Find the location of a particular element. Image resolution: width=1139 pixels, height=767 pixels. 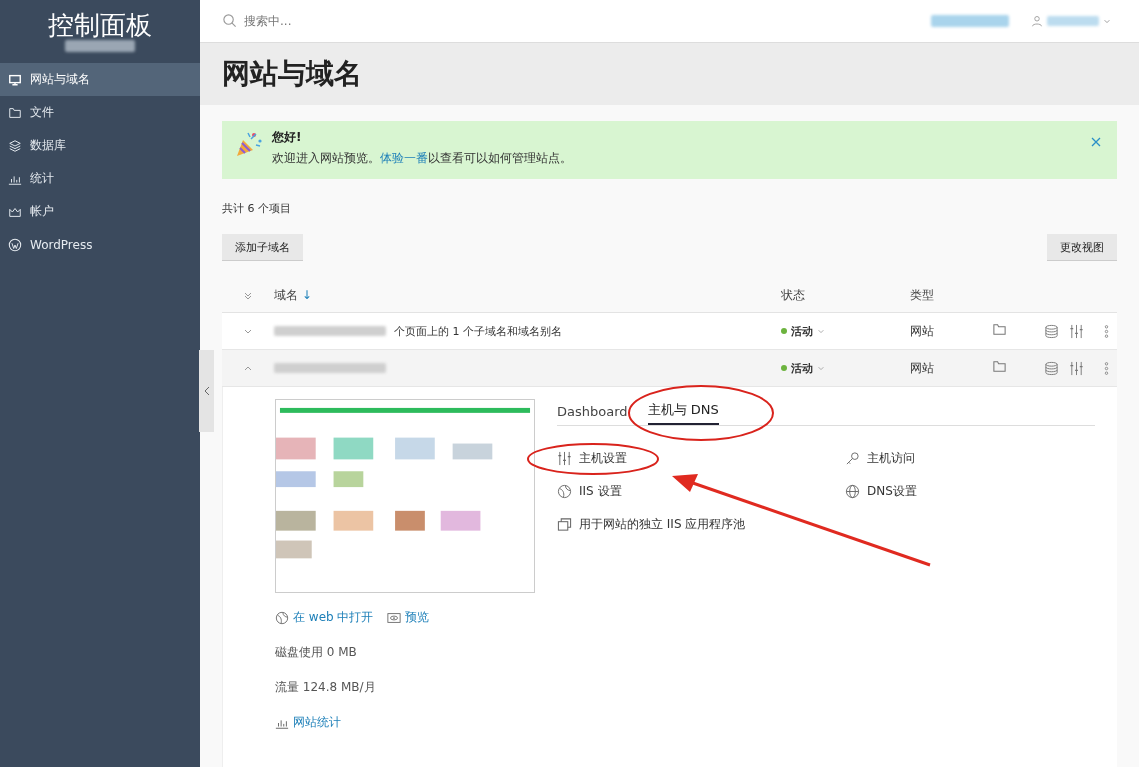

monitor-icon is located at coordinates (15, 79).